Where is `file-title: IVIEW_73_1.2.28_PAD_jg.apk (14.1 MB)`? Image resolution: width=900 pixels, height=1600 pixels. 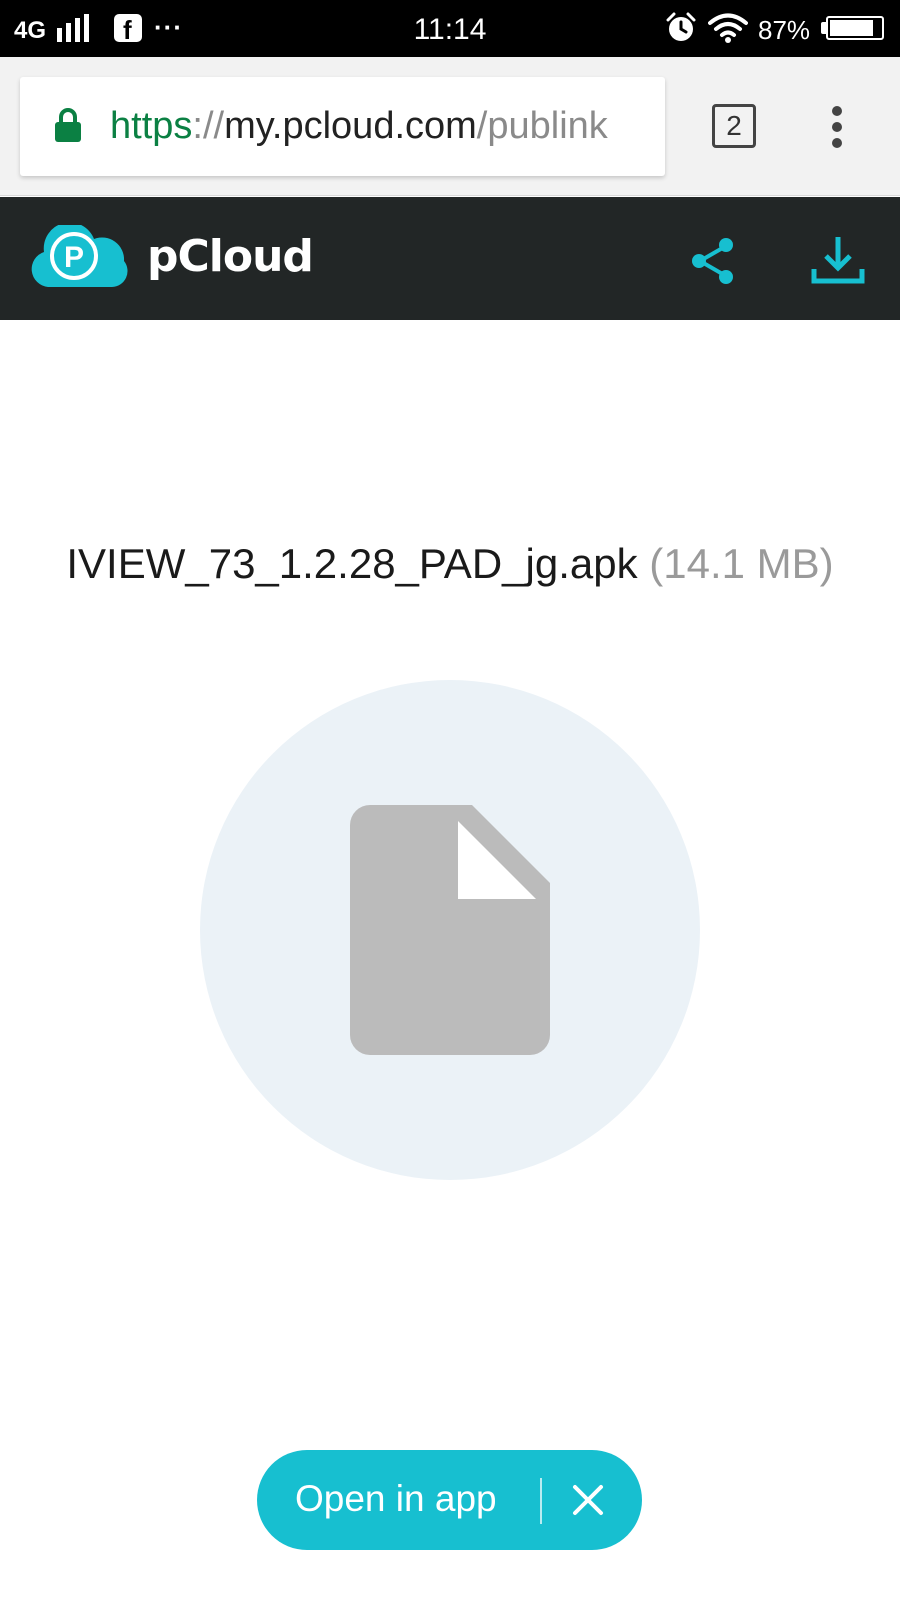
file-title: IVIEW_73_1.2.28_PAD_jg.apk (14.1 MB) is located at coordinates (450, 564).